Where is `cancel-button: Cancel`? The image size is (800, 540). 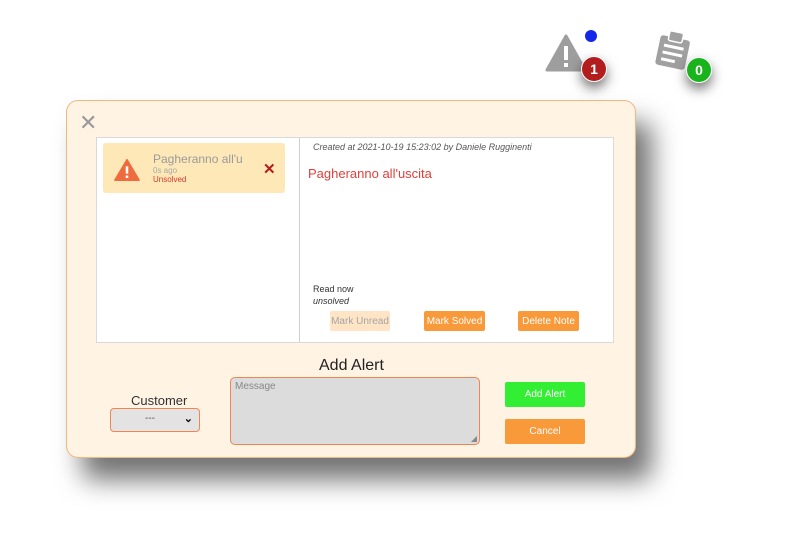 cancel-button: Cancel is located at coordinates (545, 431).